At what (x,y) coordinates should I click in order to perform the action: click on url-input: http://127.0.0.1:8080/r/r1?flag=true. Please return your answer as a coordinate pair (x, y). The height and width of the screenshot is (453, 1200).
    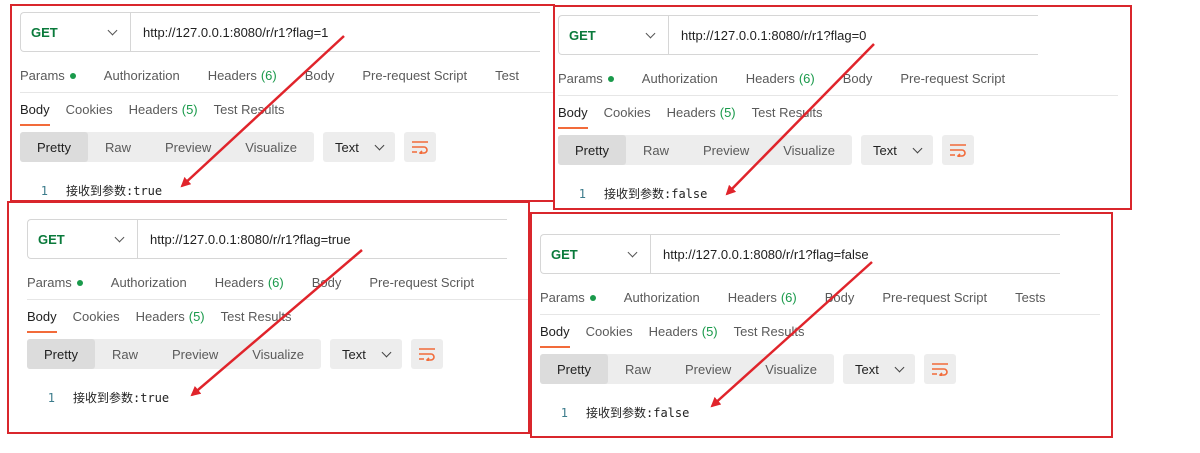
    Looking at the image, I should click on (244, 239).